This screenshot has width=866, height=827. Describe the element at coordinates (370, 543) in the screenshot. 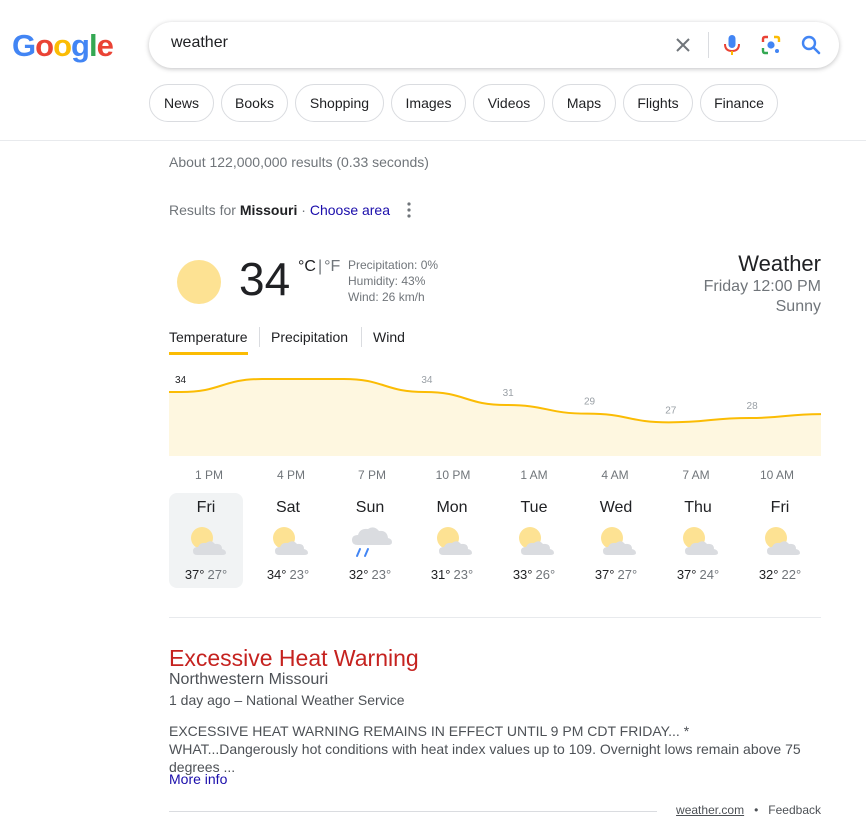

I see `rain-cloud-icon` at that location.